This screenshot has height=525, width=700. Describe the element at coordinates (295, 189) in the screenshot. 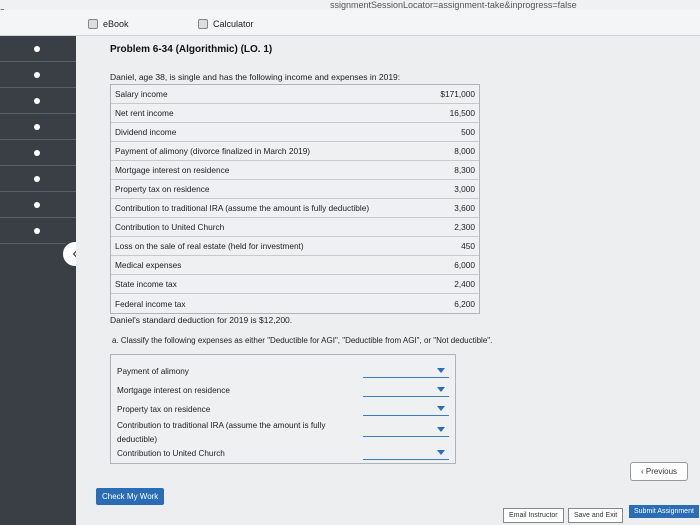

I see `table-row: Property tax on residence 3,000` at that location.